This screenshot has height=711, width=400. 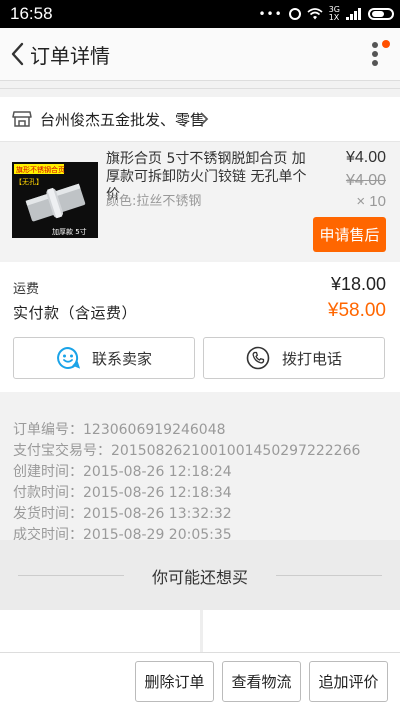 I want to click on shipping-value: ¥18.00, so click(x=358, y=284).